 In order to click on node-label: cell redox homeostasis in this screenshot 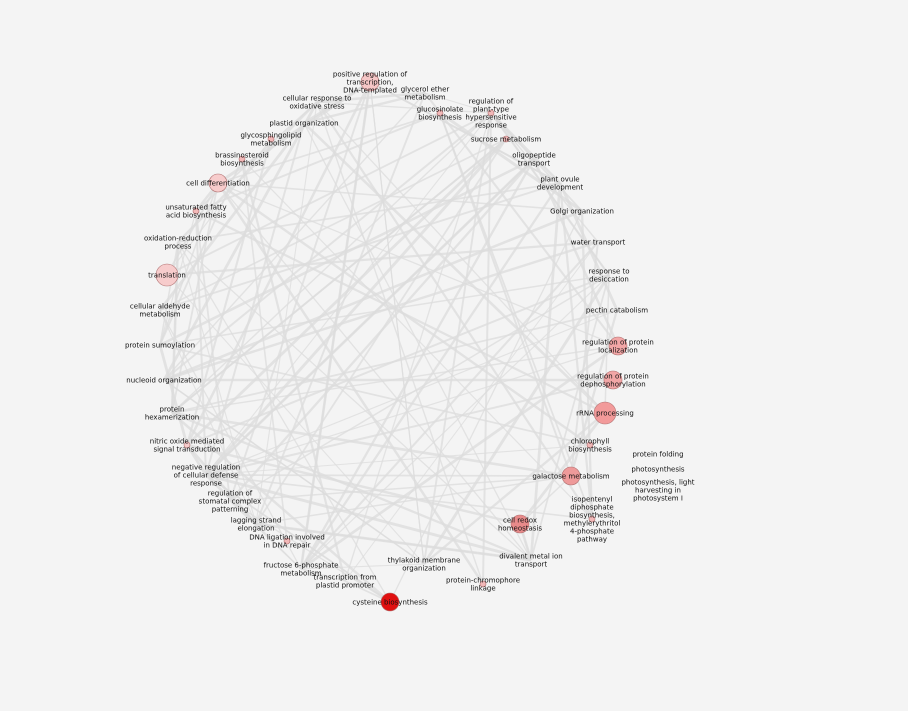, I will do `click(520, 525)`.